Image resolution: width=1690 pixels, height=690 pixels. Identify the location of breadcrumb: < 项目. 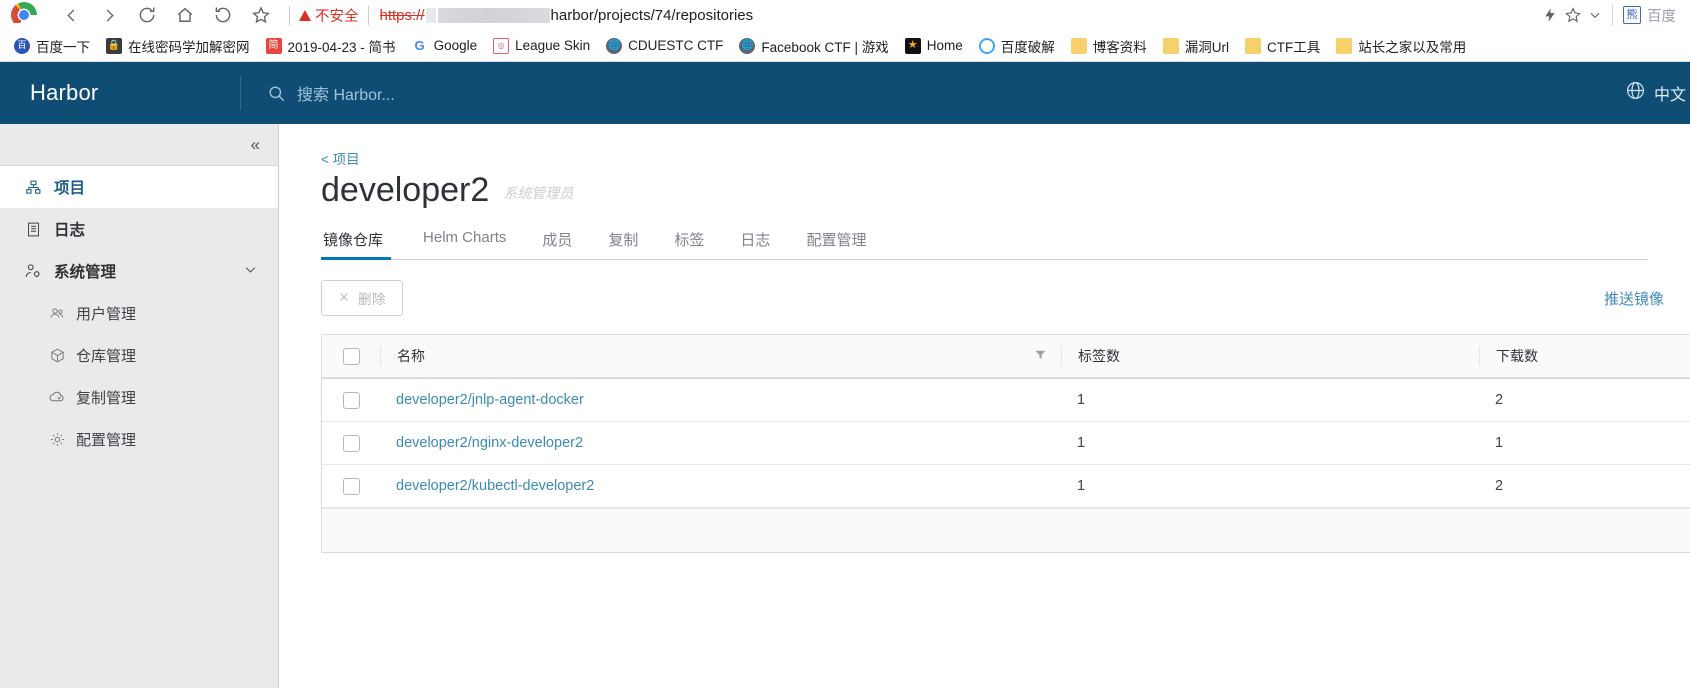
(1005, 158).